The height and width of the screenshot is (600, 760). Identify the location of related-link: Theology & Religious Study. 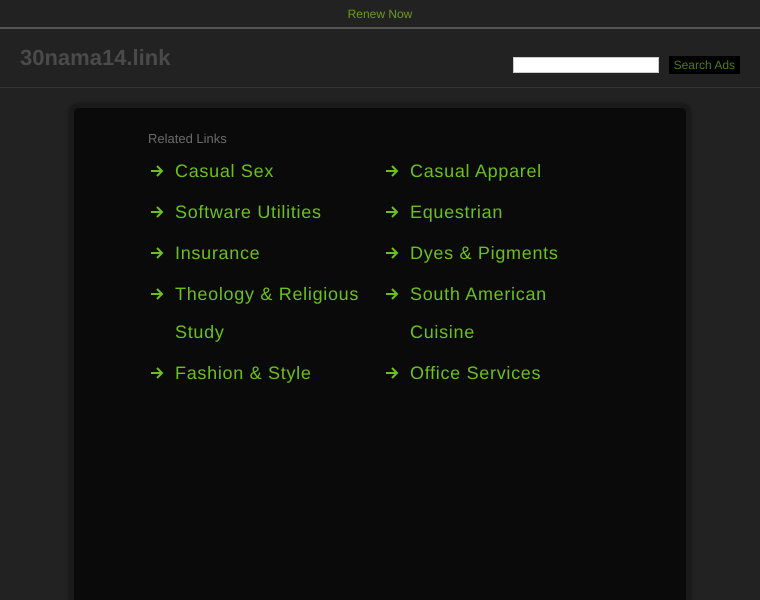
(275, 313).